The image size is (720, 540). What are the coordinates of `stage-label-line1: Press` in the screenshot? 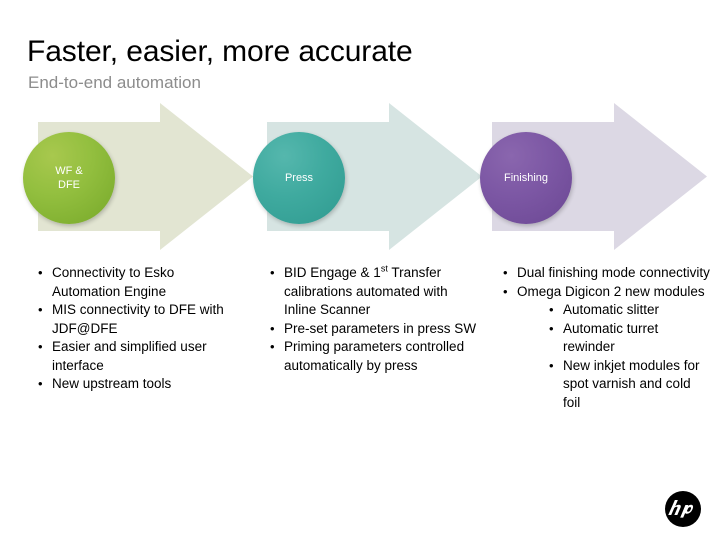 It's located at (299, 178).